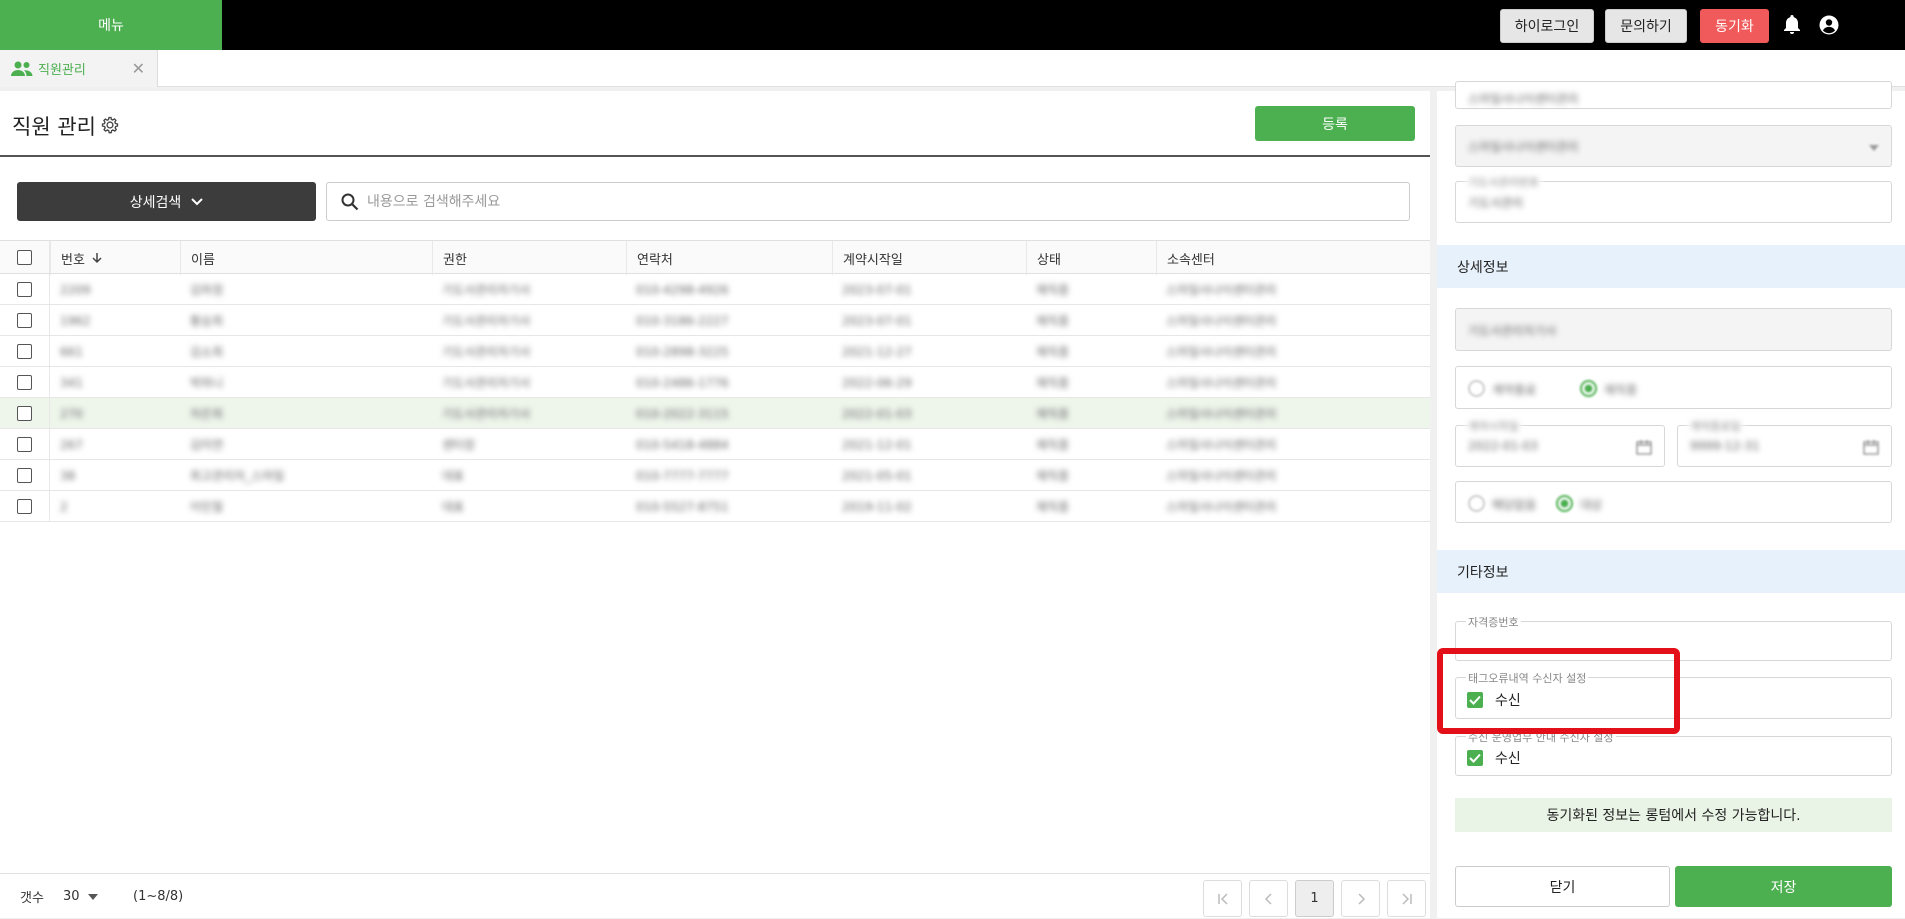  What do you see at coordinates (71, 444) in the screenshot?
I see `cell-value: 267` at bounding box center [71, 444].